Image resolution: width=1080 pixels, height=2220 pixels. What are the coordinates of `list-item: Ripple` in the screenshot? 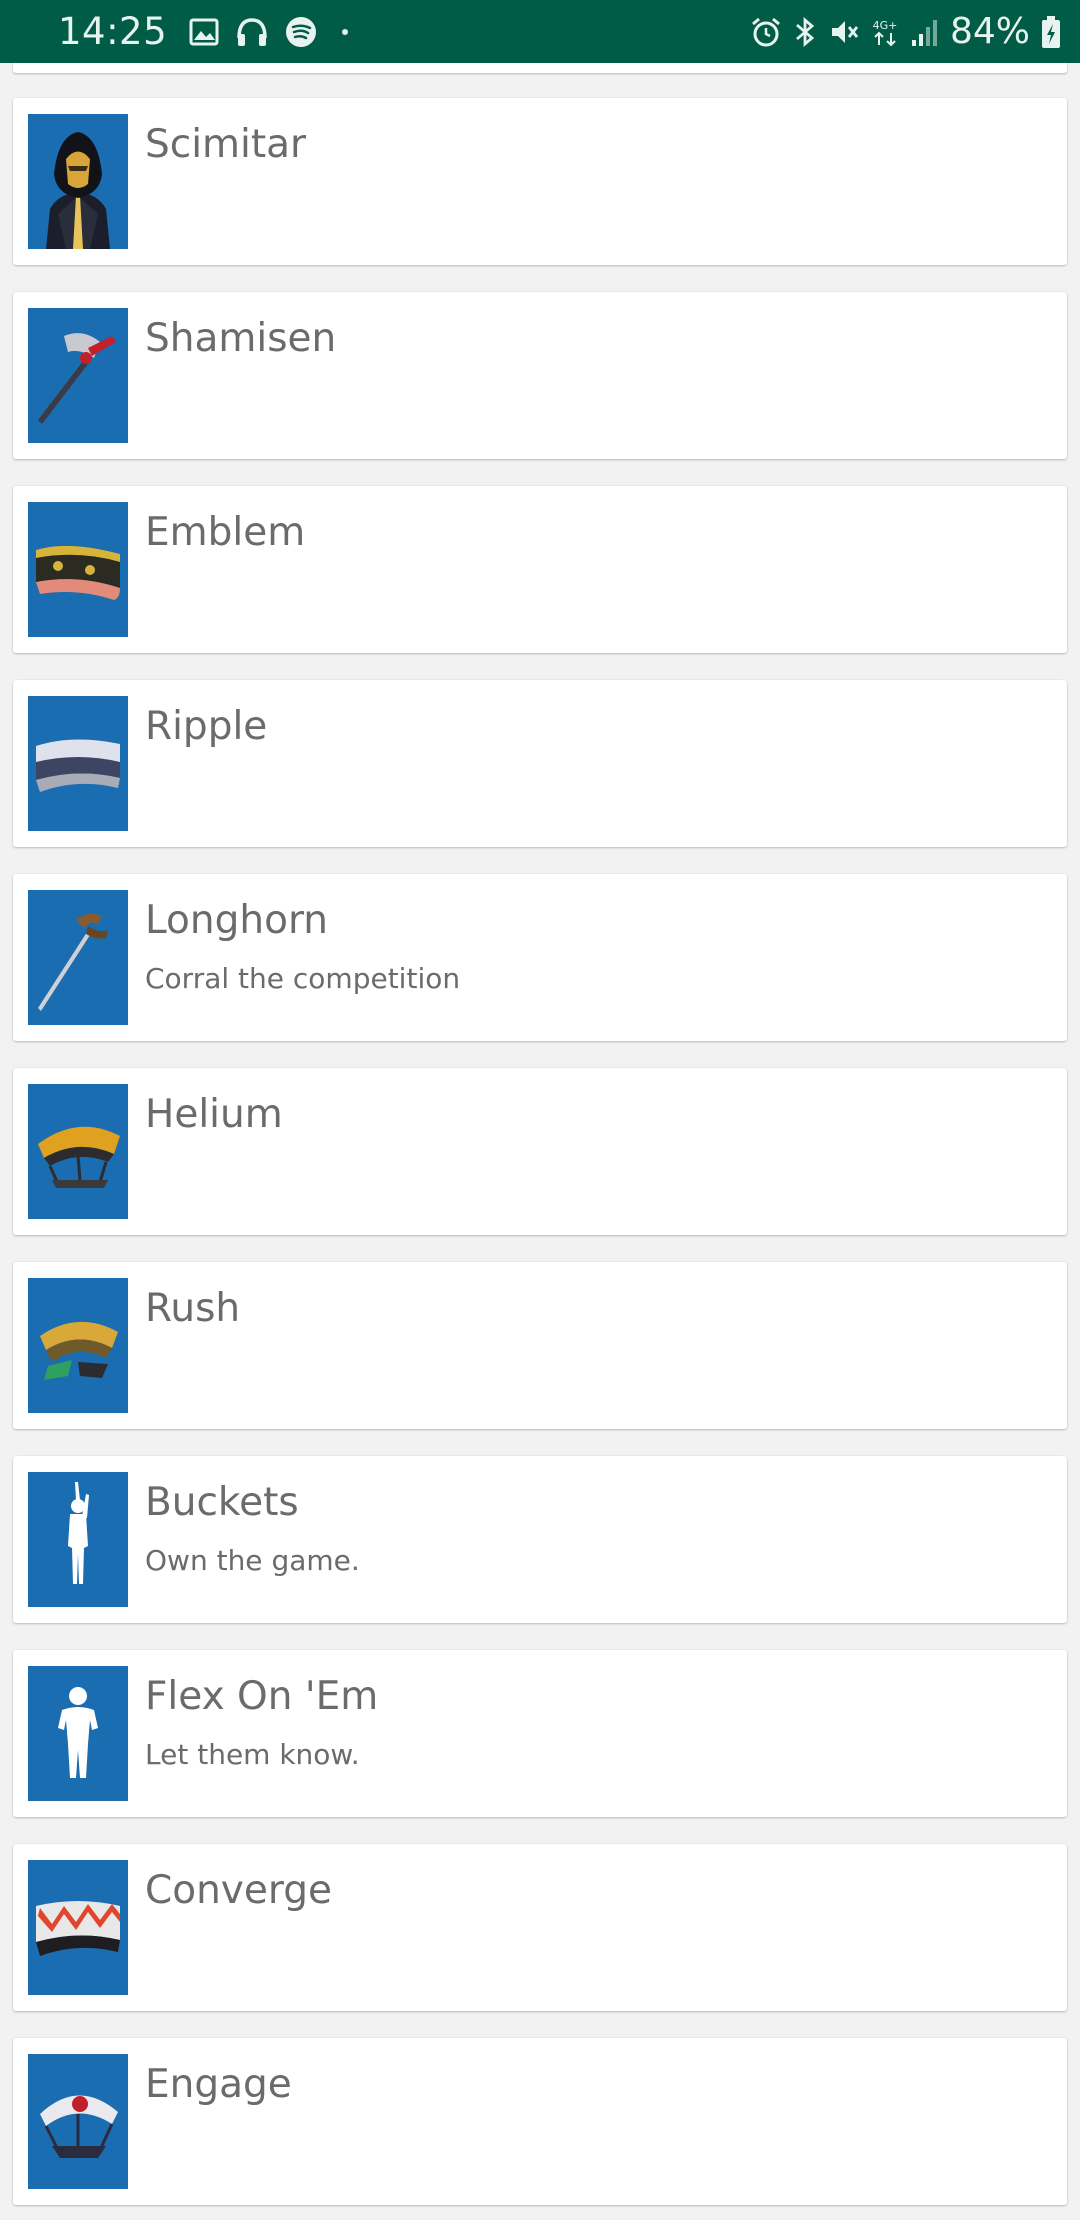 It's located at (540, 763).